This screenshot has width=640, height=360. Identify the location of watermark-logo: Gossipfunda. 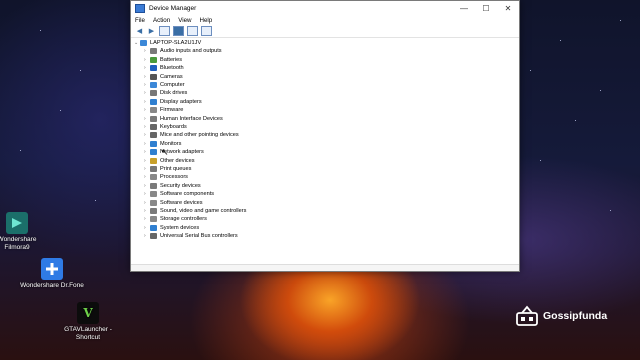
(560, 316).